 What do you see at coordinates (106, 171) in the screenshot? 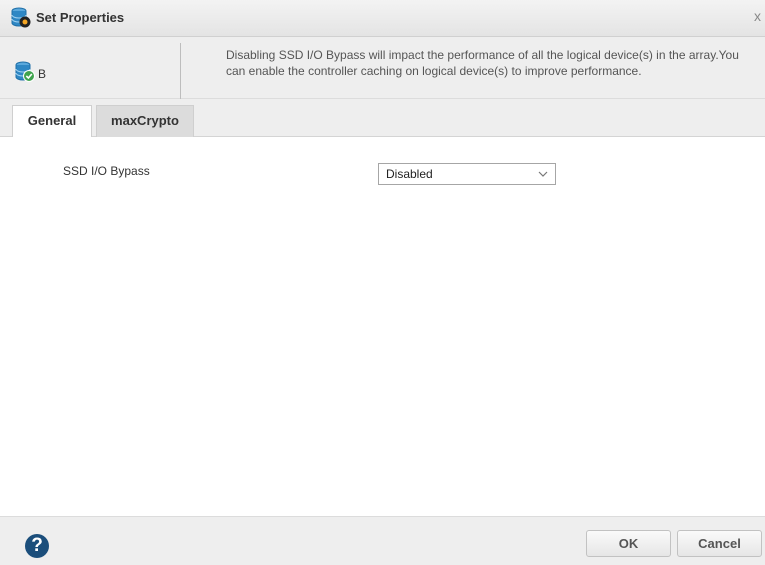
I see `ssd-io-bypass-label: SSD I/O Bypass` at bounding box center [106, 171].